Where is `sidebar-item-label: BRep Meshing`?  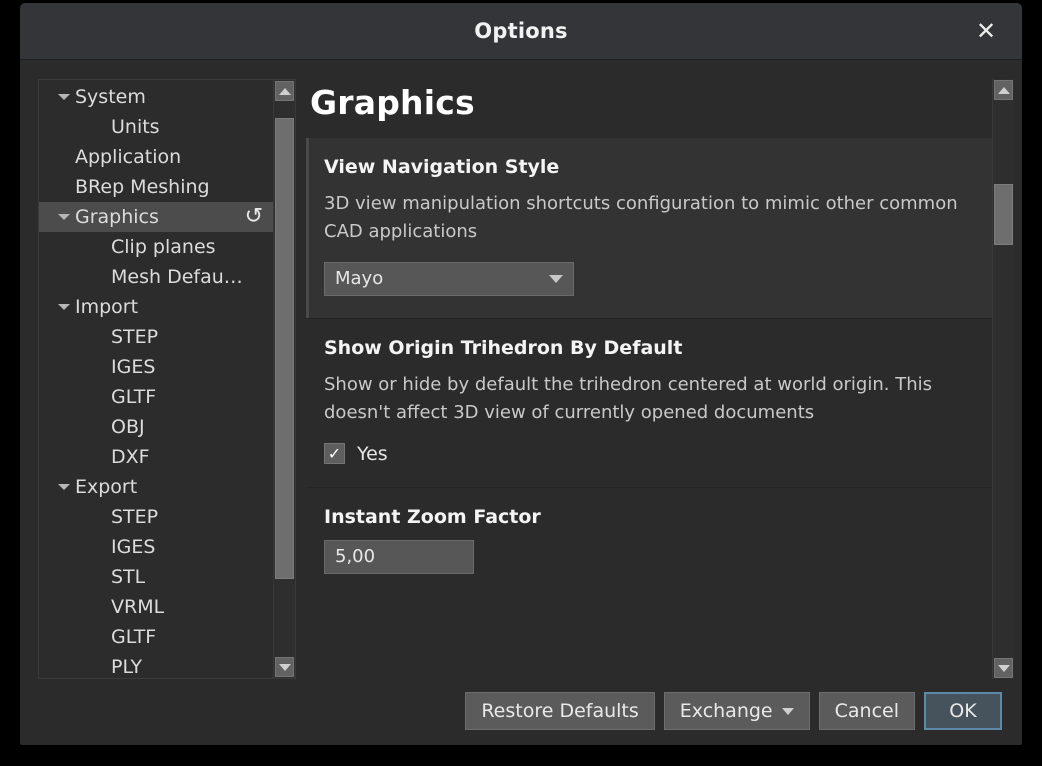
sidebar-item-label: BRep Meshing is located at coordinates (142, 187).